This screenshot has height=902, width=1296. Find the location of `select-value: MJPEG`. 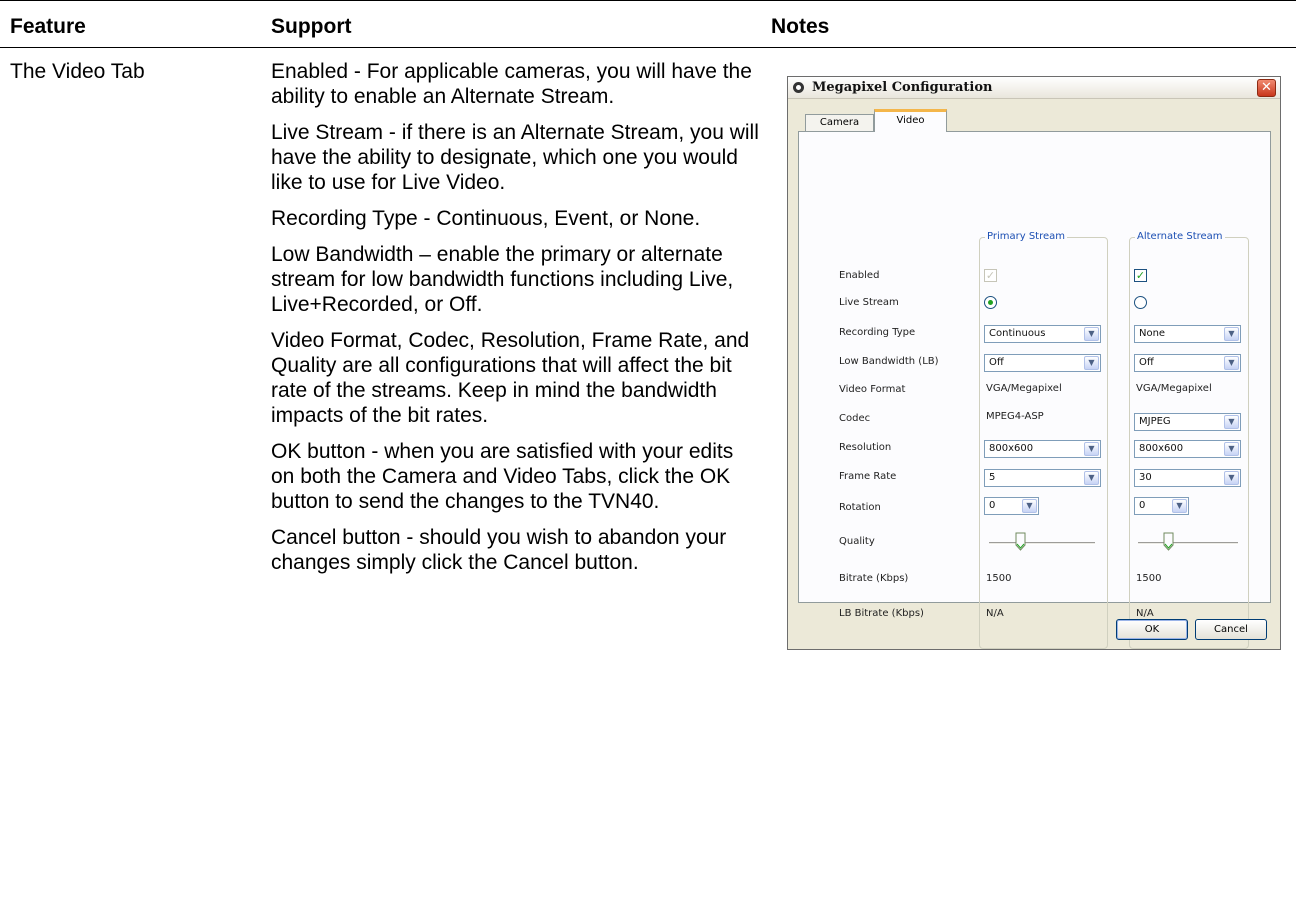

select-value: MJPEG is located at coordinates (1155, 421).